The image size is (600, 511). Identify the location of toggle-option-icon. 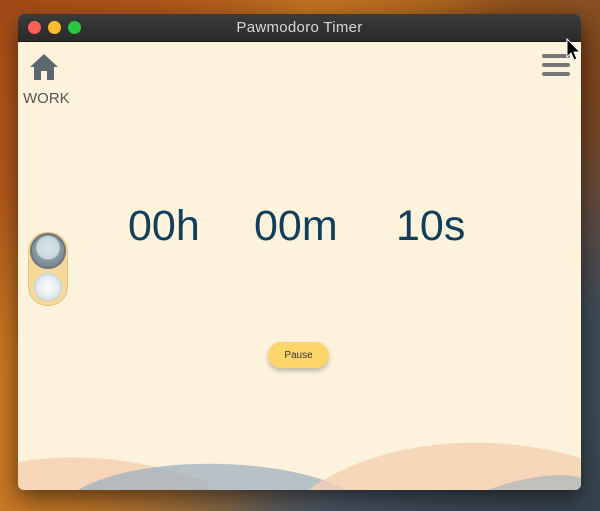
(48, 287).